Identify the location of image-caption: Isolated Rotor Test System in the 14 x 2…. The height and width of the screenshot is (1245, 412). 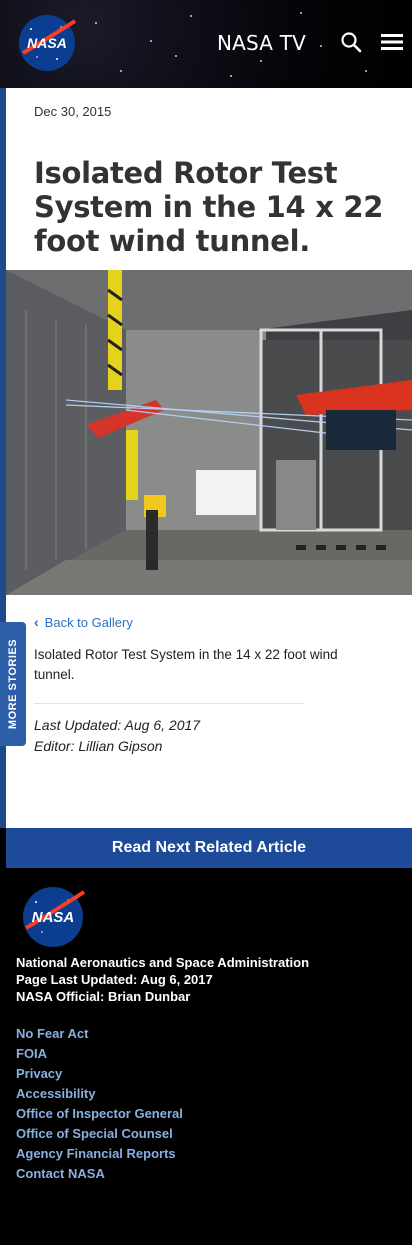
(186, 664).